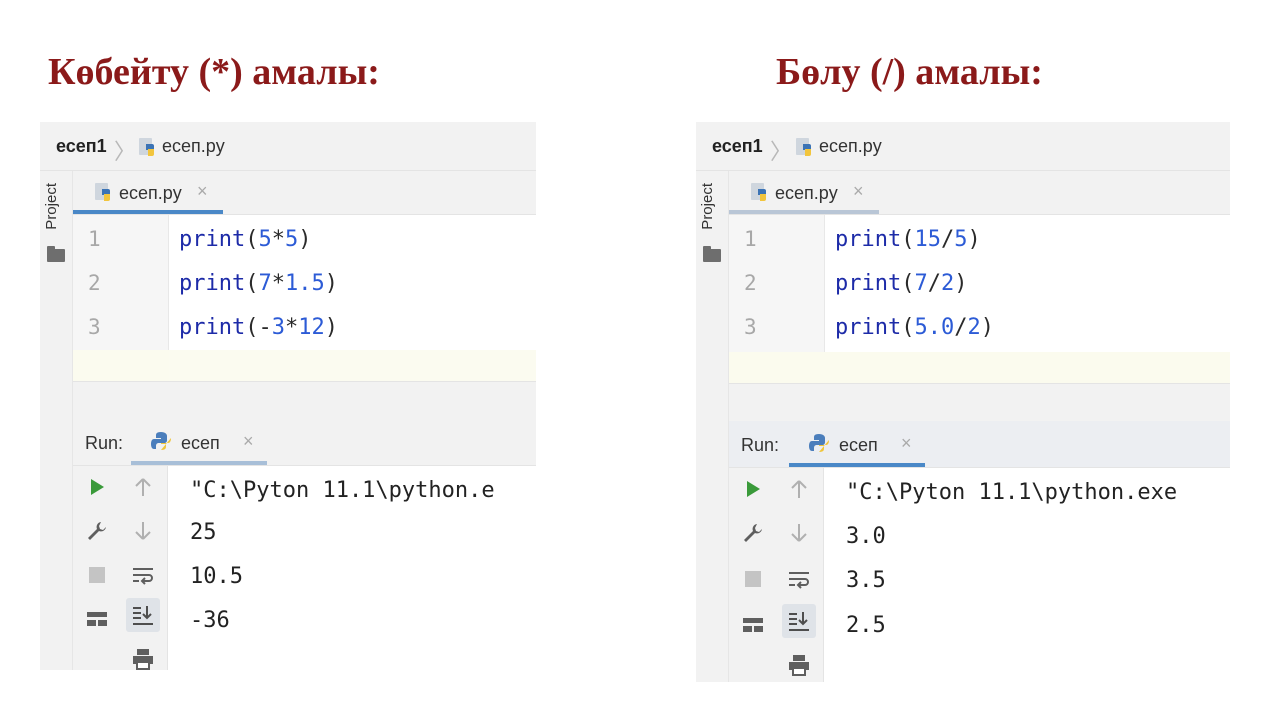 The height and width of the screenshot is (720, 1280). I want to click on output-line: 25, so click(203, 532).